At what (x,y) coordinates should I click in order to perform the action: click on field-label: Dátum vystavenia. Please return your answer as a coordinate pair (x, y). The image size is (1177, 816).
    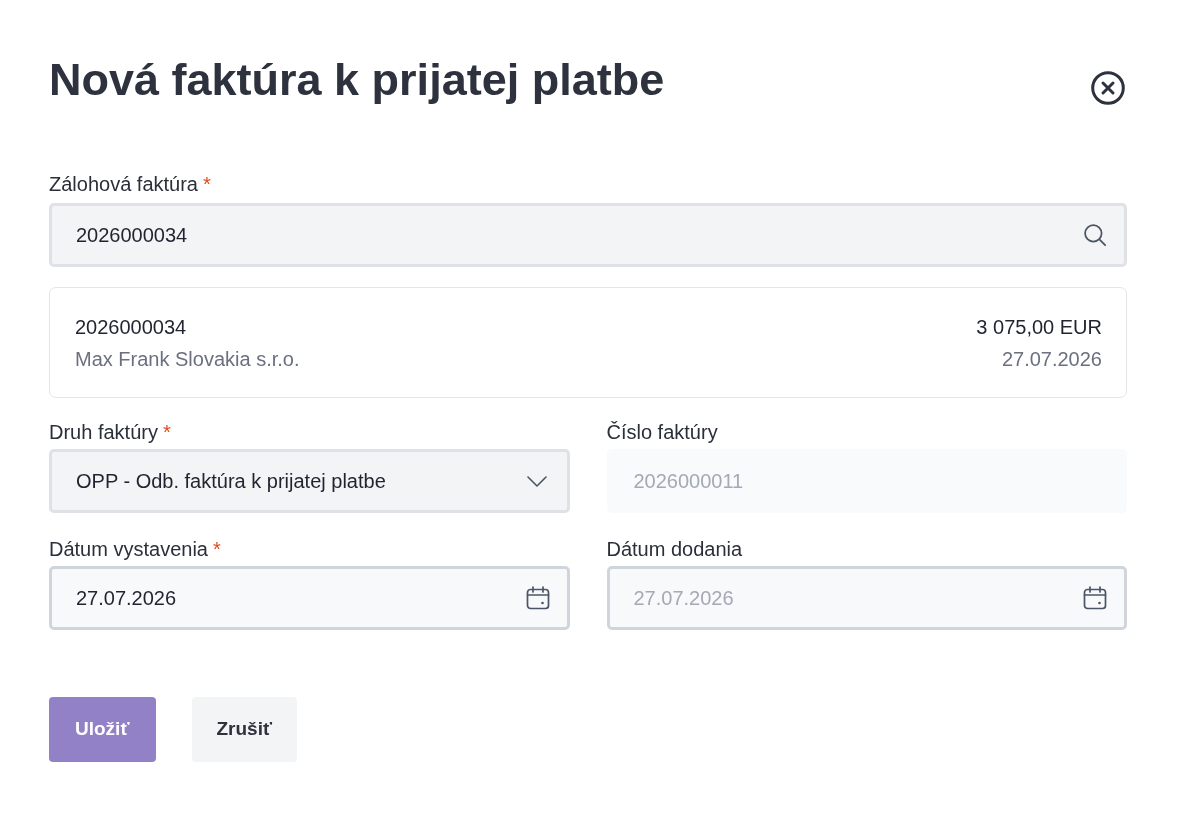
    Looking at the image, I should click on (128, 549).